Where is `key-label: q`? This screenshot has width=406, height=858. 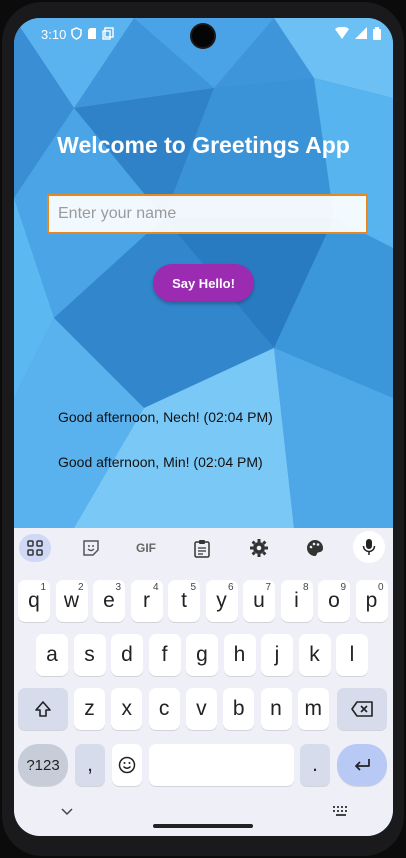
key-label: q is located at coordinates (34, 600).